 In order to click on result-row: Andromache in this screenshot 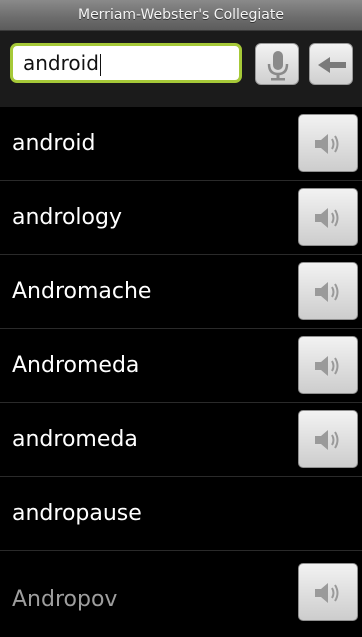, I will do `click(181, 292)`.